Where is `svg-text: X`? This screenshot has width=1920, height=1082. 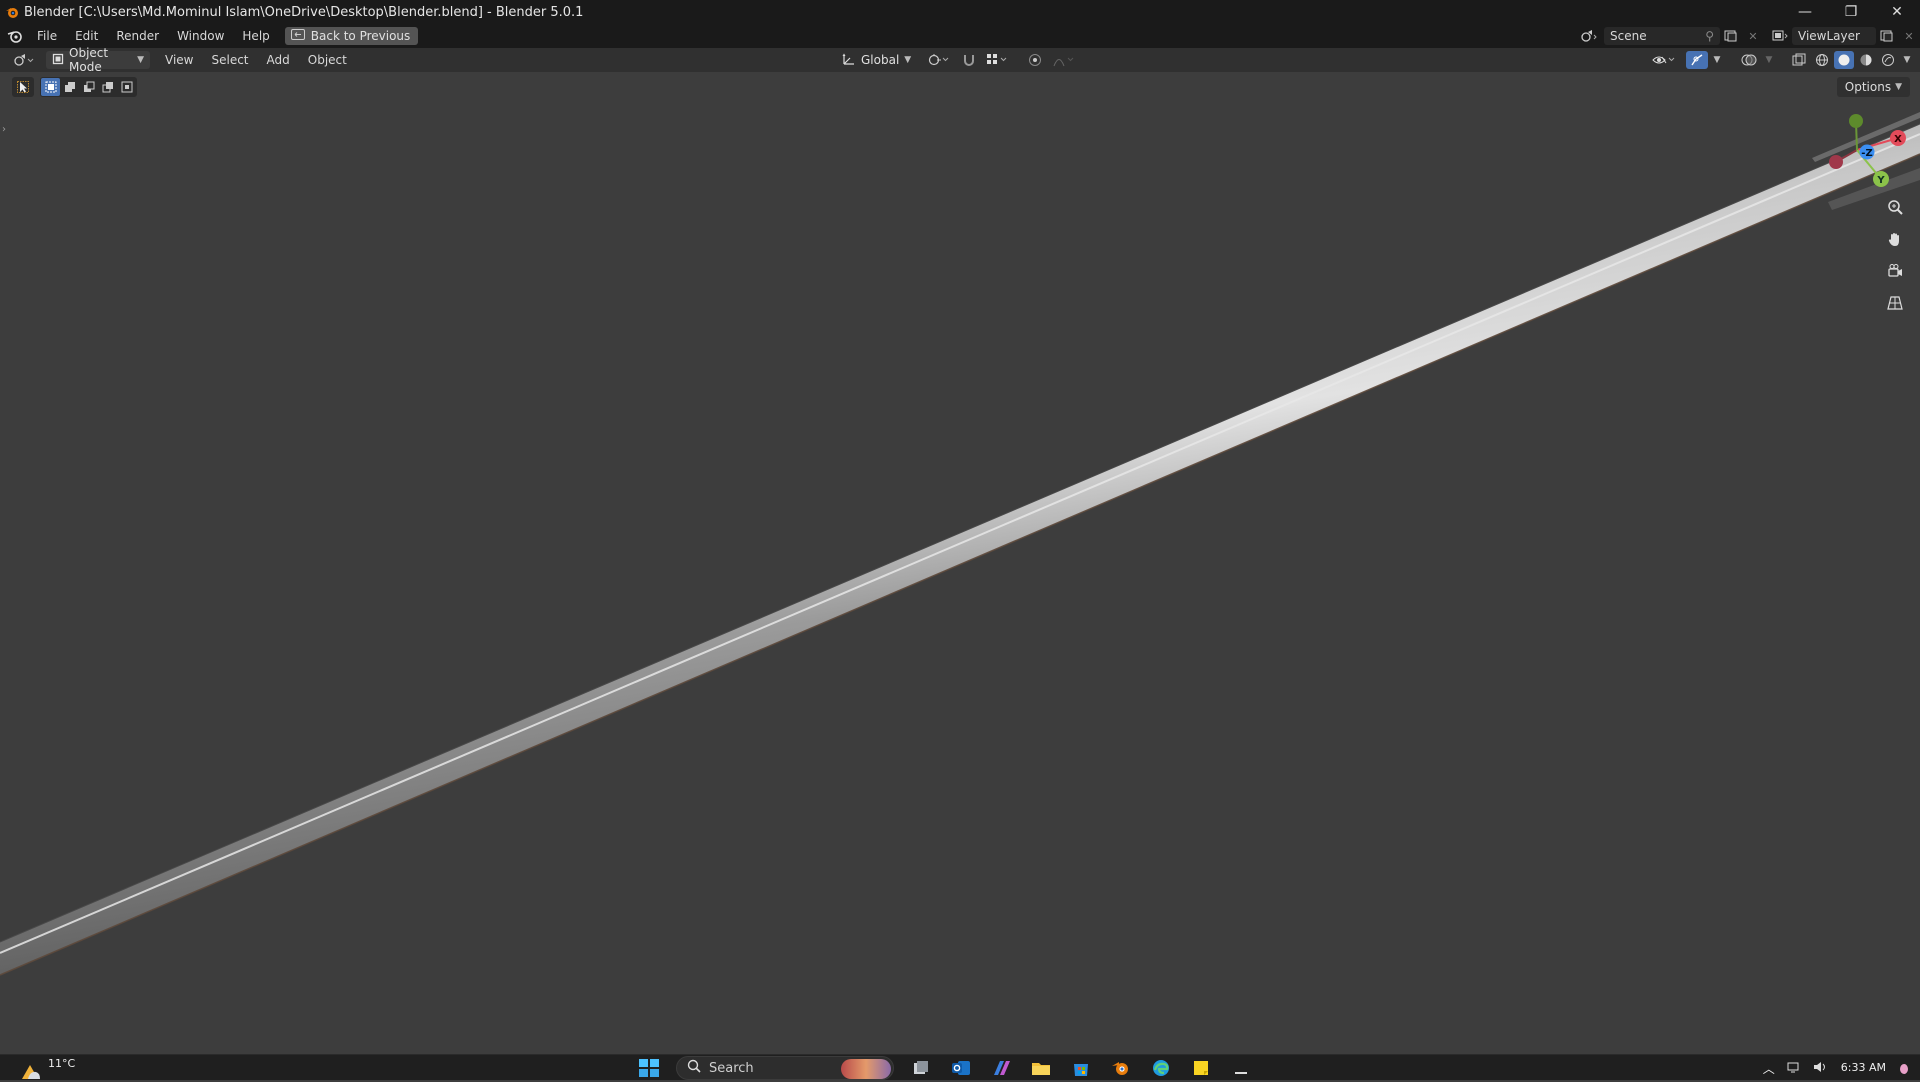 svg-text: X is located at coordinates (1898, 139).